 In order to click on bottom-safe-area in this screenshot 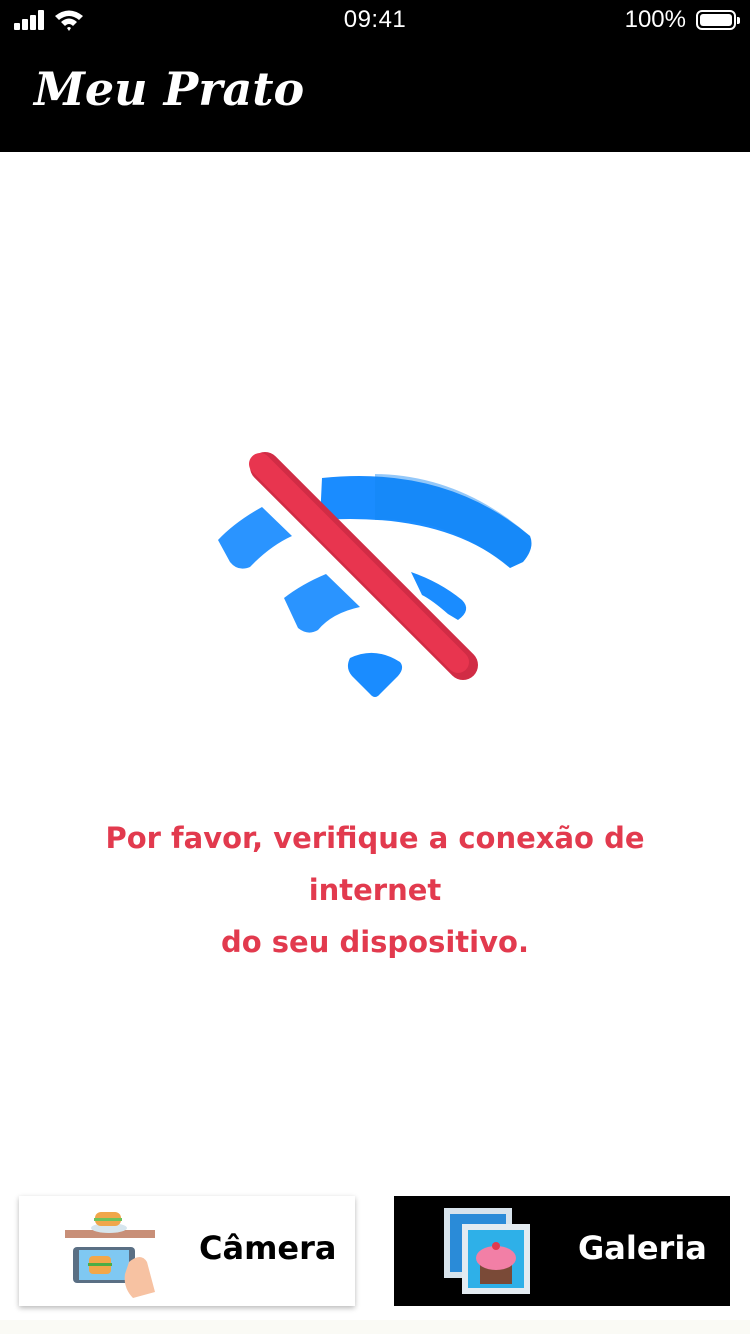, I will do `click(375, 1327)`.